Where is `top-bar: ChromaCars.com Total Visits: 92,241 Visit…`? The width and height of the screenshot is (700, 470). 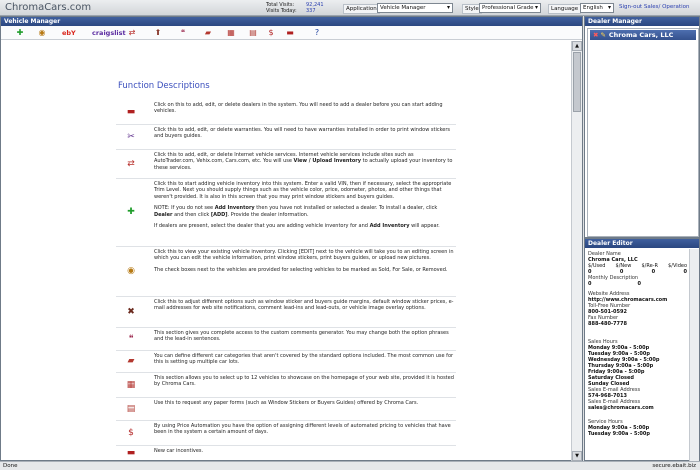
top-bar: ChromaCars.com Total Visits: 92,241 Visit… is located at coordinates (350, 8).